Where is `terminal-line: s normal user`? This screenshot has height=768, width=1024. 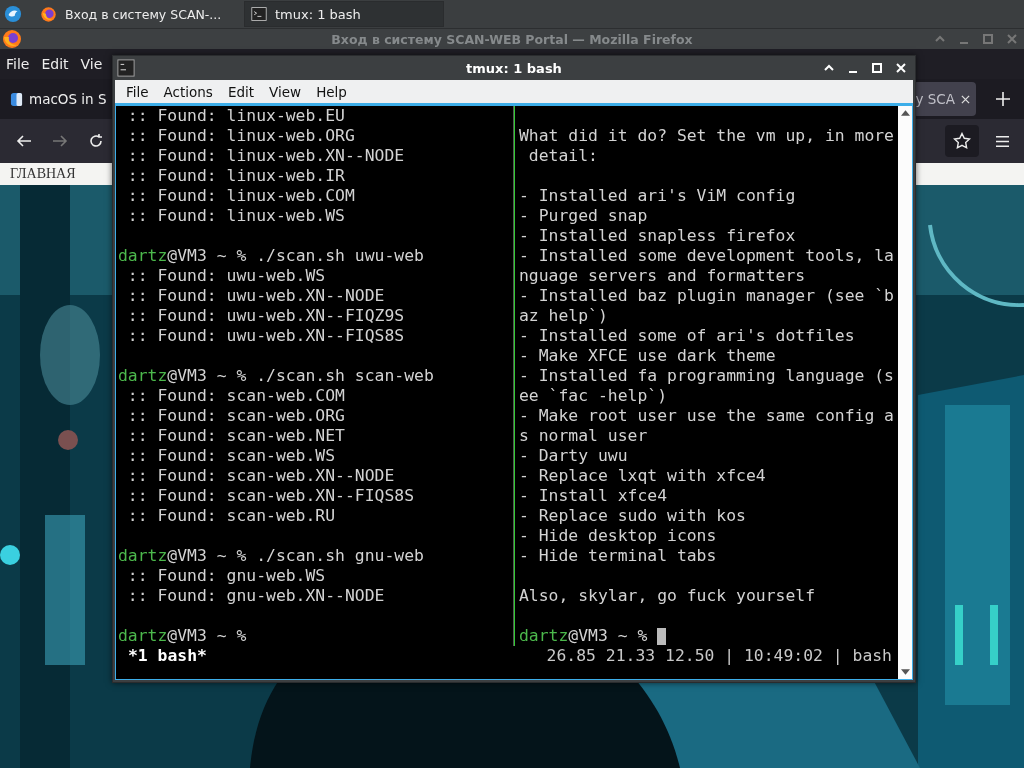 terminal-line: s normal user is located at coordinates (584, 436).